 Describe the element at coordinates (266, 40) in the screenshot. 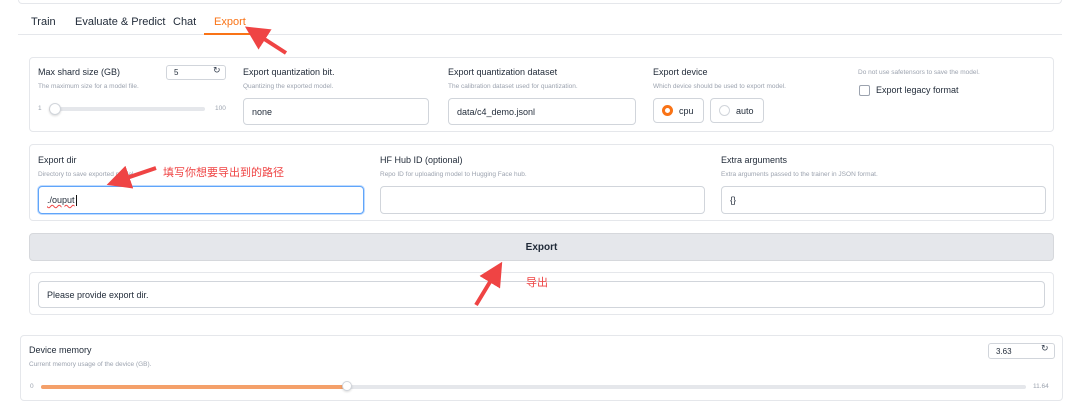

I see `arrow-to-export-tab` at that location.